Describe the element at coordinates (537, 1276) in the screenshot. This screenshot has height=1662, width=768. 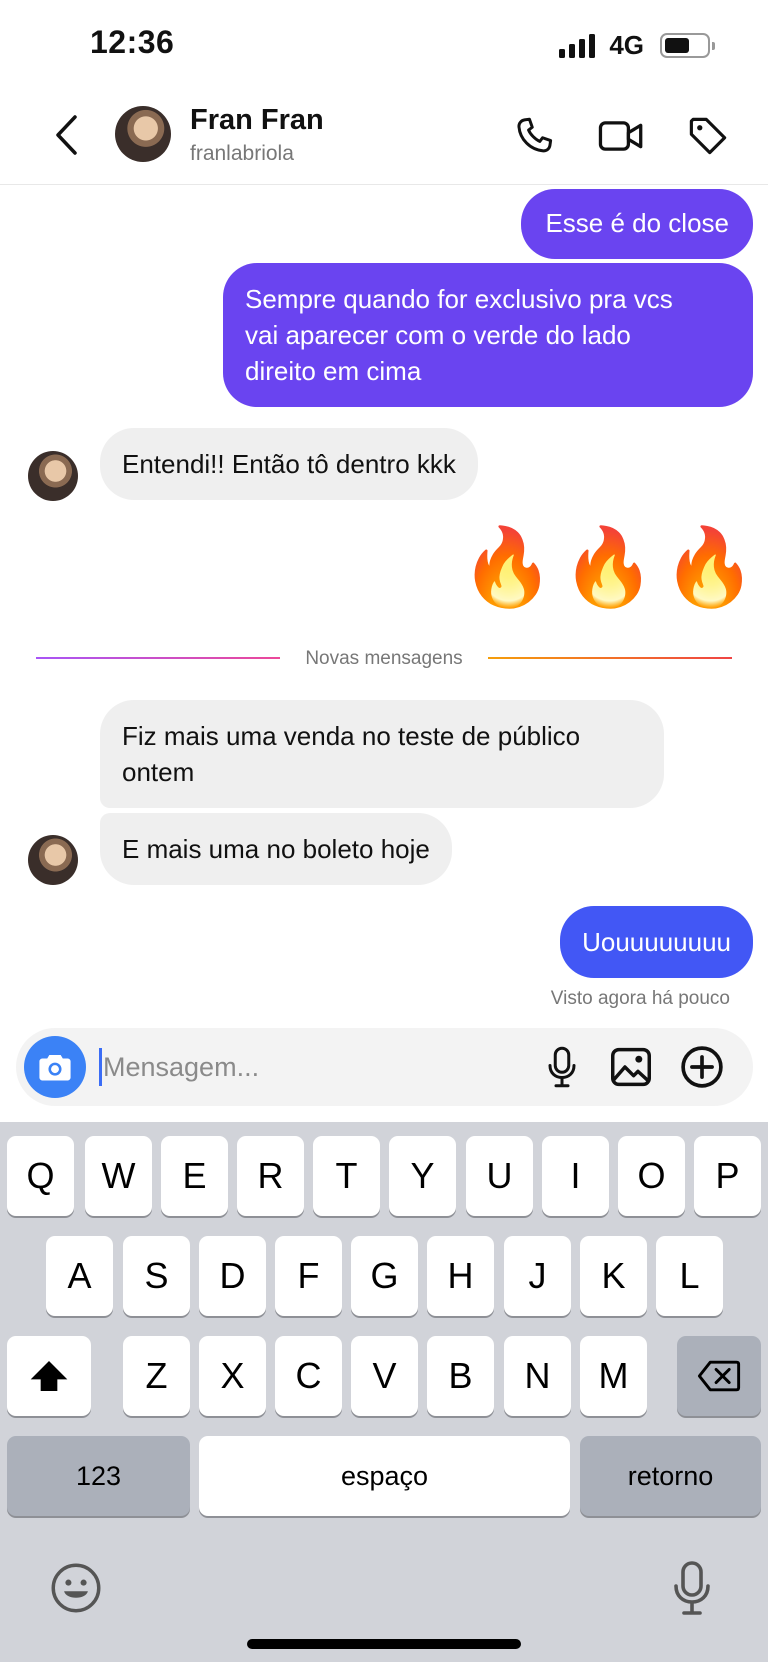
I see `key-j: J` at that location.